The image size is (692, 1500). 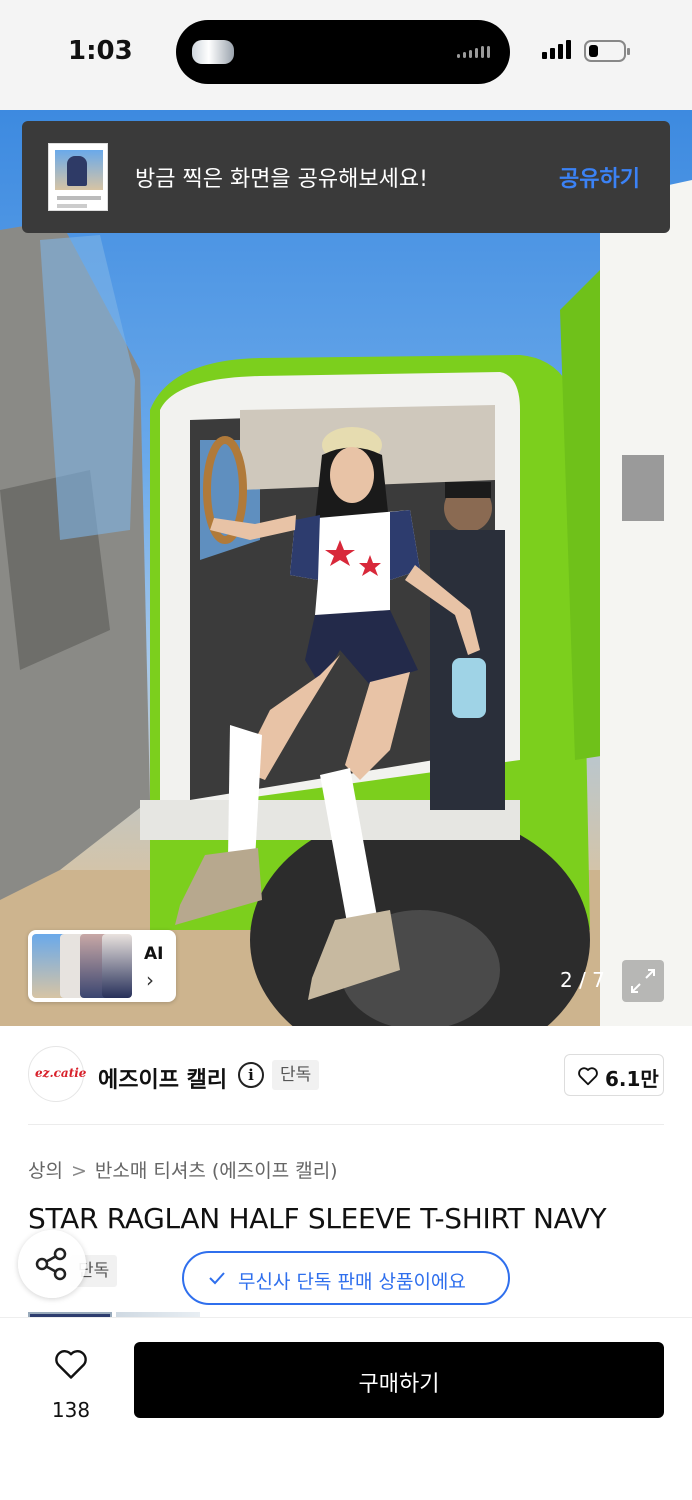 What do you see at coordinates (71, 1410) in the screenshot?
I see `wishlist-count: 138` at bounding box center [71, 1410].